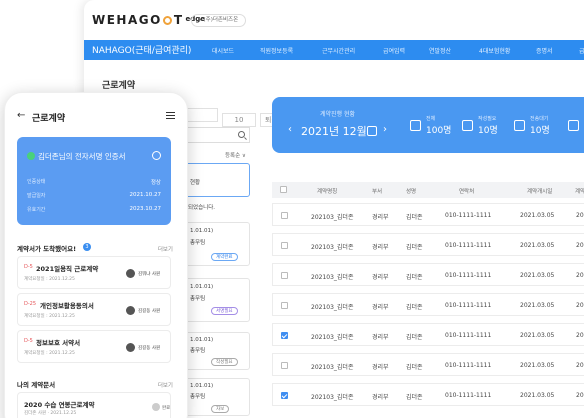  What do you see at coordinates (573, 125) in the screenshot?
I see `stat-icon` at bounding box center [573, 125].